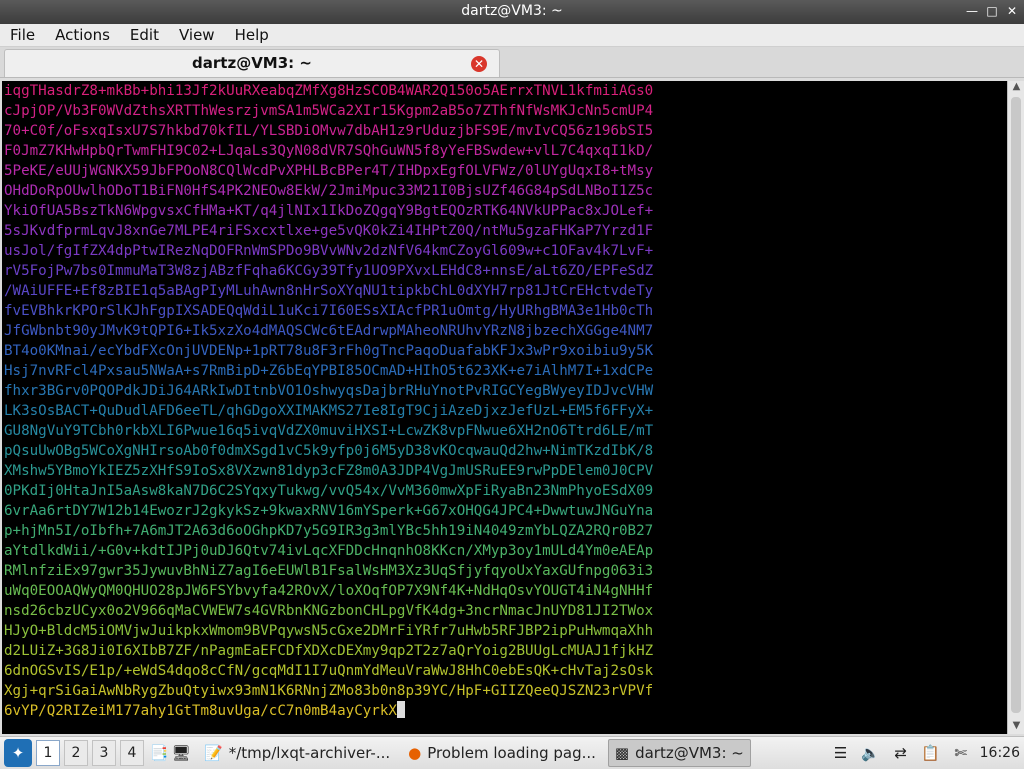 The width and height of the screenshot is (1024, 769). What do you see at coordinates (213, 753) in the screenshot?
I see `text-editor-icon: 📝` at bounding box center [213, 753].